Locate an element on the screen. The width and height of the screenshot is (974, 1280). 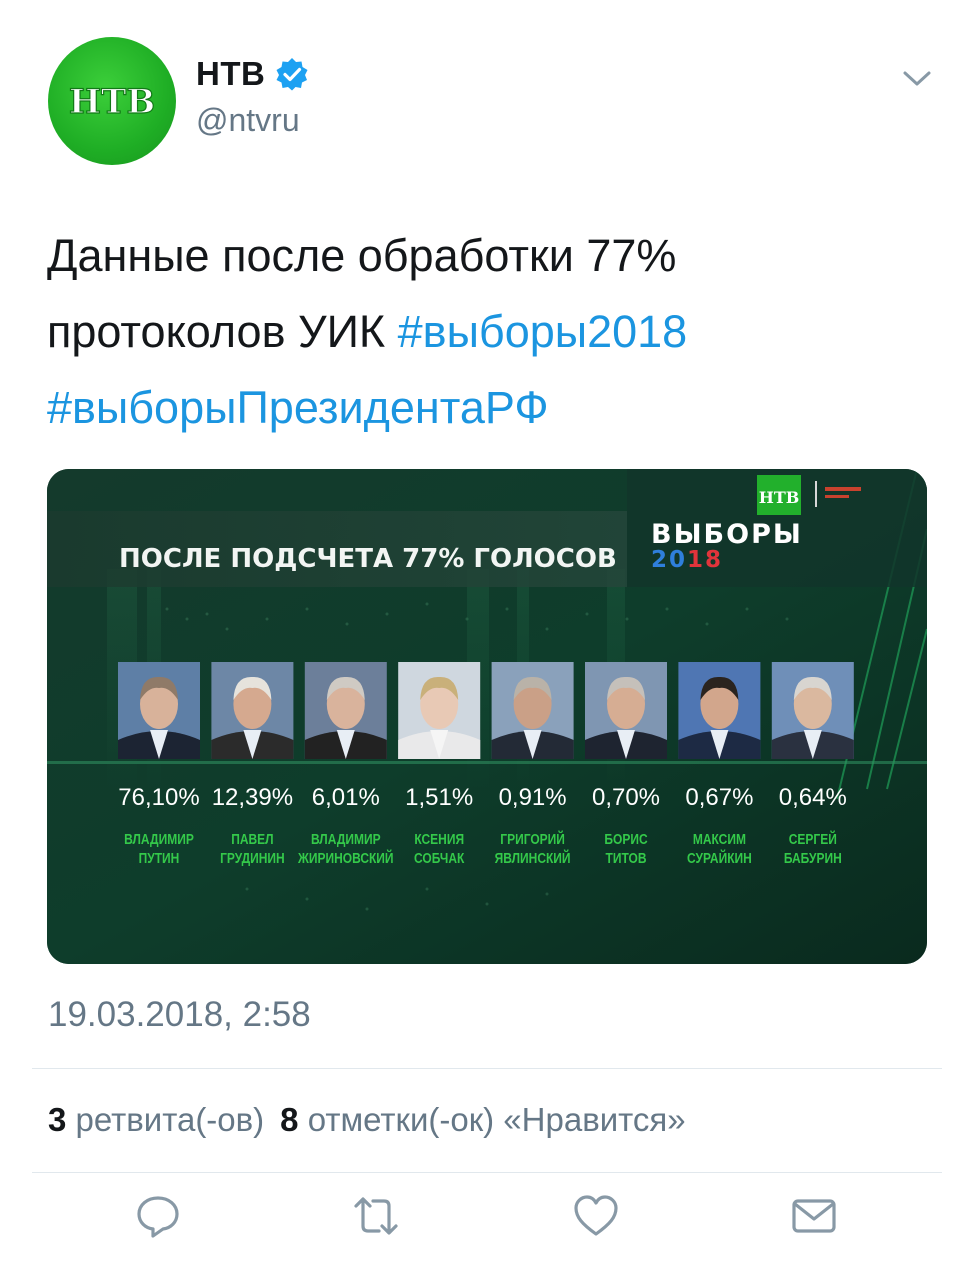
candidate-last-name: ЖИРИНОВСКИЙ is located at coordinates (345, 858).